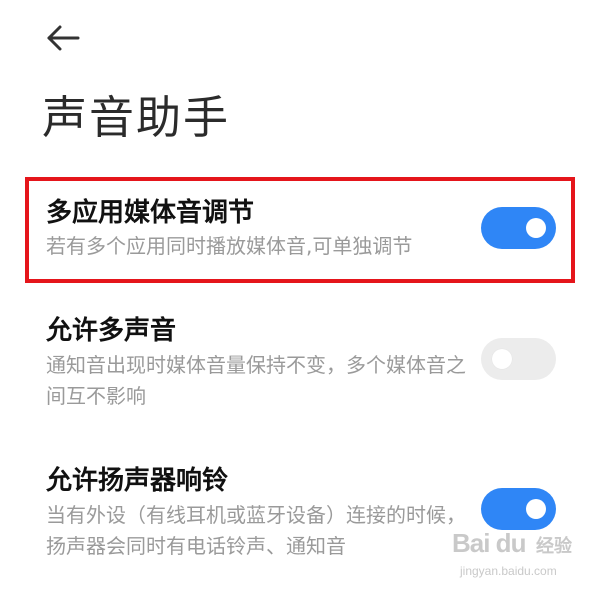 The height and width of the screenshot is (593, 600). I want to click on toggle-switch-multi-app-media-volume, so click(518, 228).